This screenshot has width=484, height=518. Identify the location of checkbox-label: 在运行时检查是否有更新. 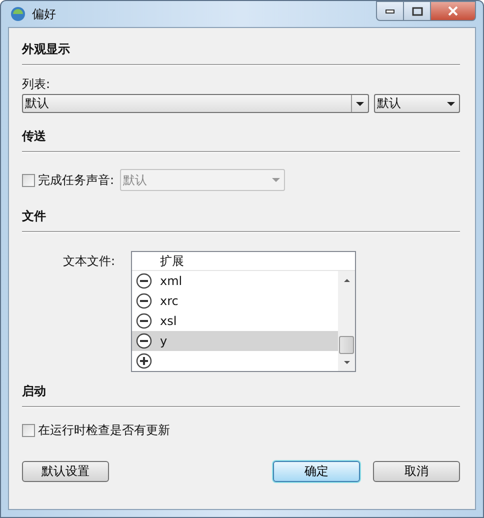
(104, 430).